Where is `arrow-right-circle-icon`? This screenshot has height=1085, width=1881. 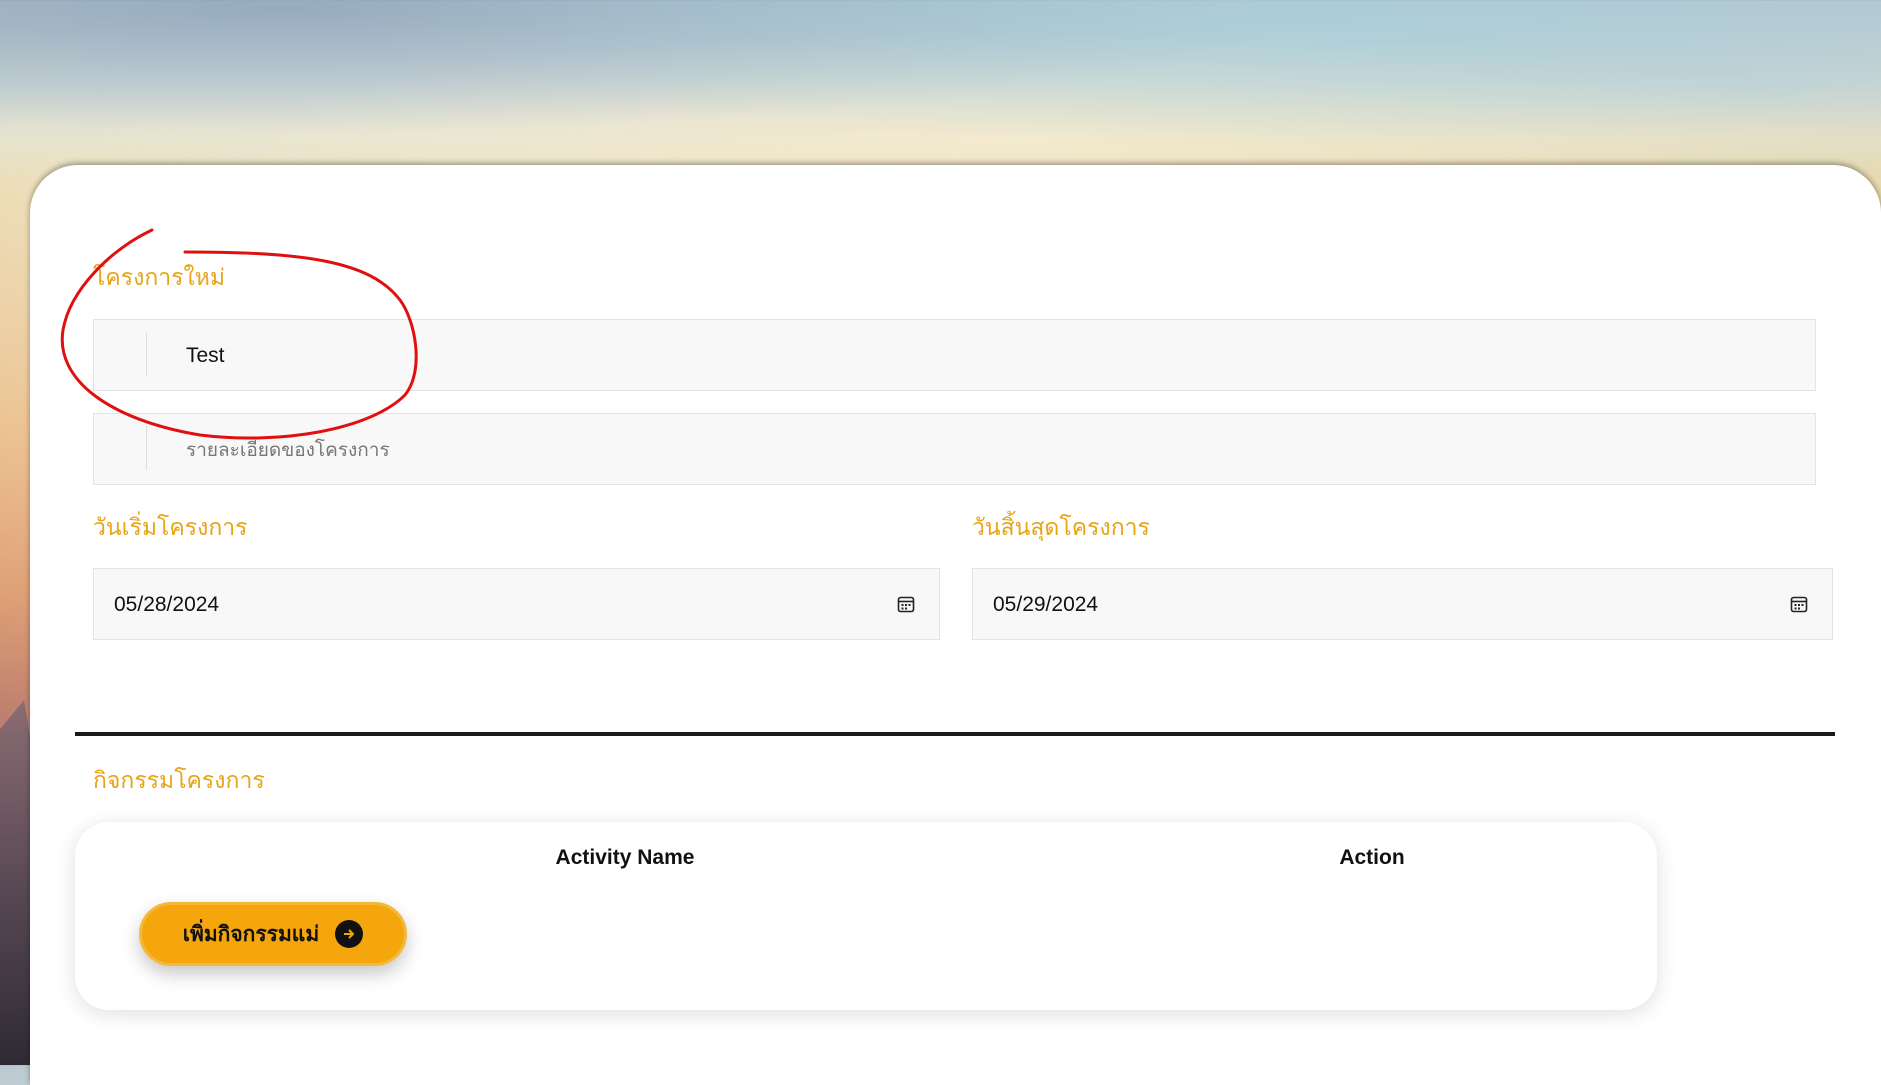 arrow-right-circle-icon is located at coordinates (349, 934).